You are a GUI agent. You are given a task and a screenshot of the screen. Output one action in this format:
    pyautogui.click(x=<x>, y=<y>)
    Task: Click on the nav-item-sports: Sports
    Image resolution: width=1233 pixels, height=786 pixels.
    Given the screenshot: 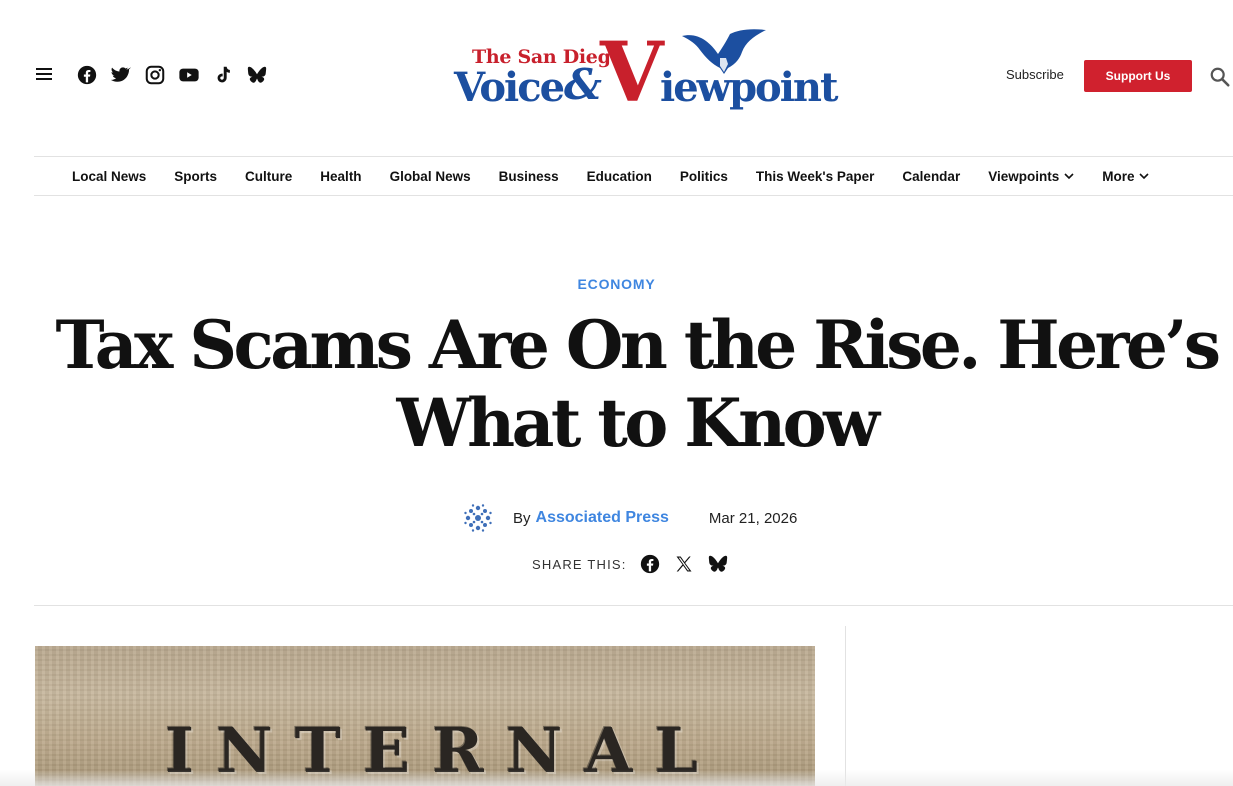 What is the action you would take?
    pyautogui.click(x=195, y=176)
    